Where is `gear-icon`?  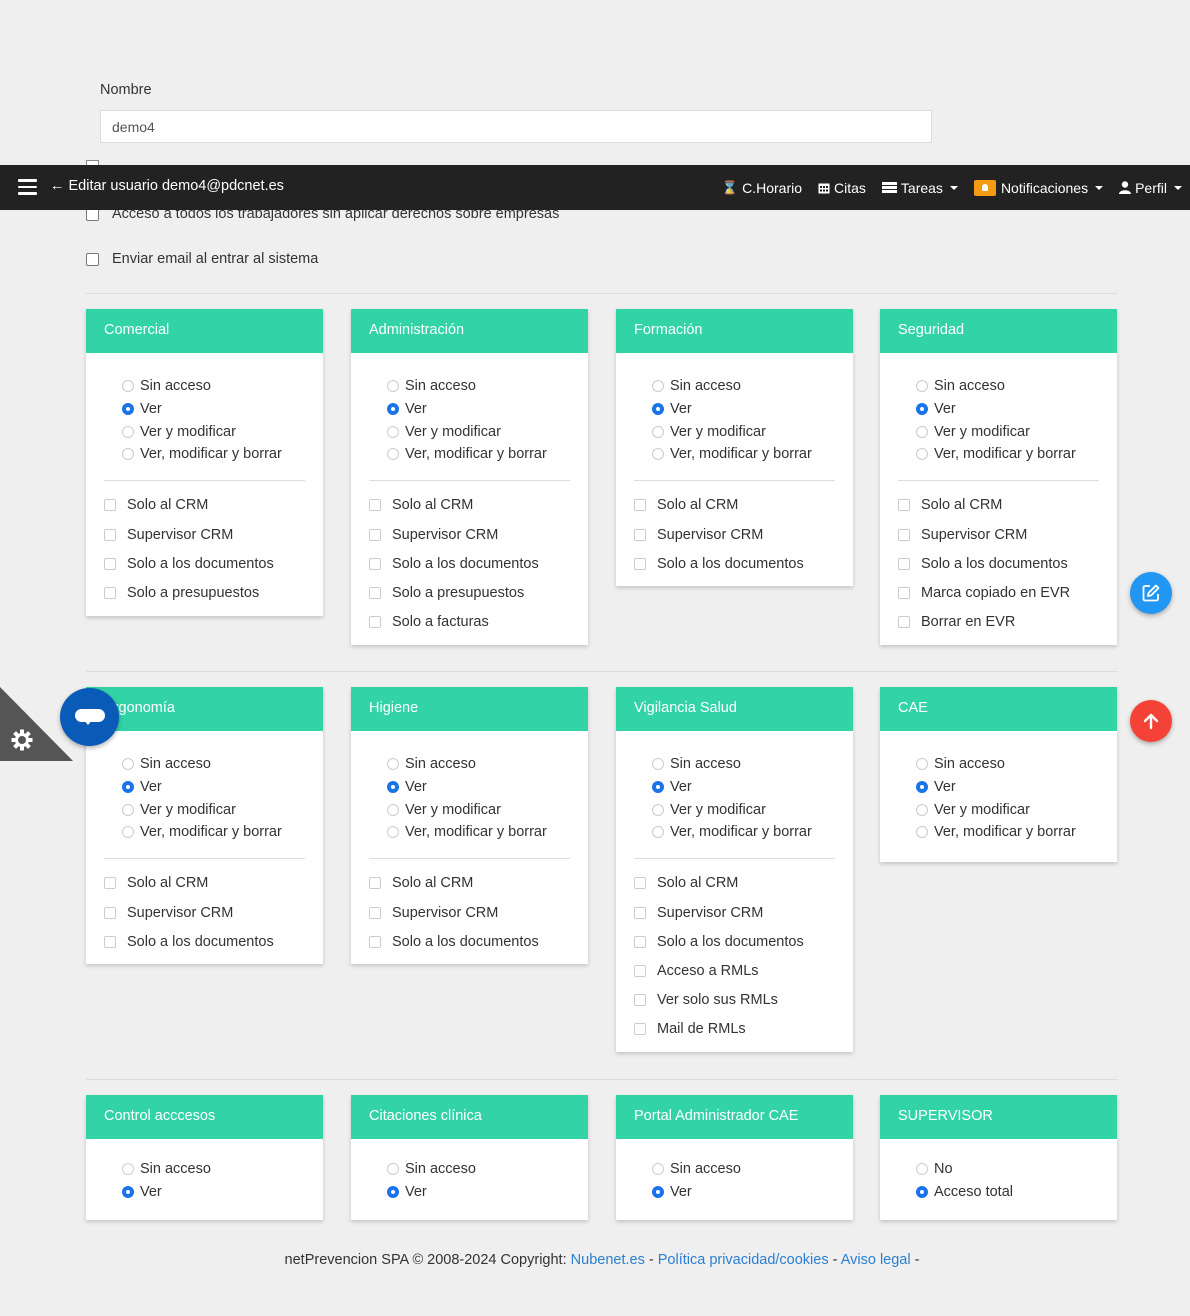 gear-icon is located at coordinates (22, 740).